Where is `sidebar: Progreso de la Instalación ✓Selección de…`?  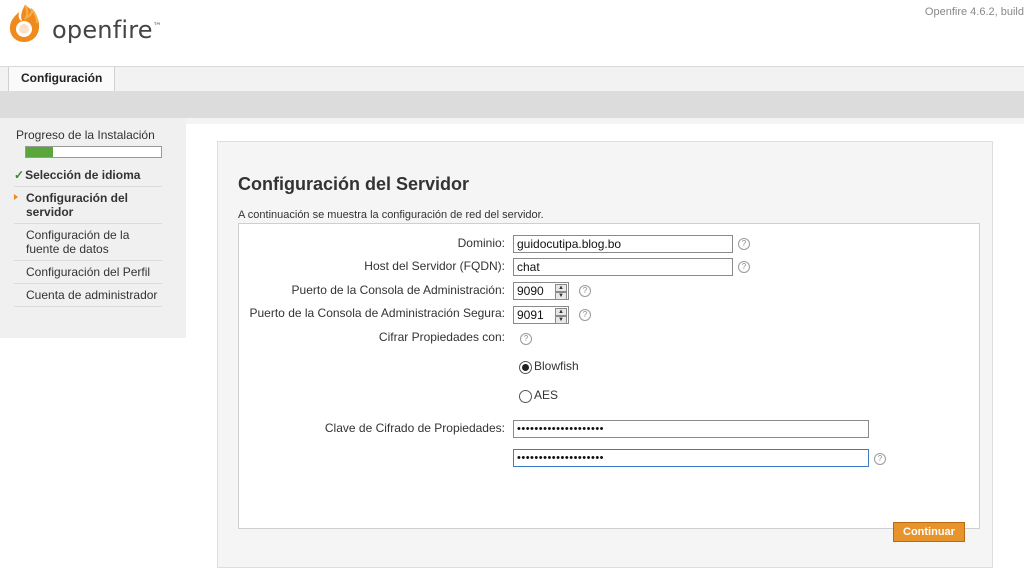
sidebar: Progreso de la Instalación ✓Selección de… is located at coordinates (93, 228).